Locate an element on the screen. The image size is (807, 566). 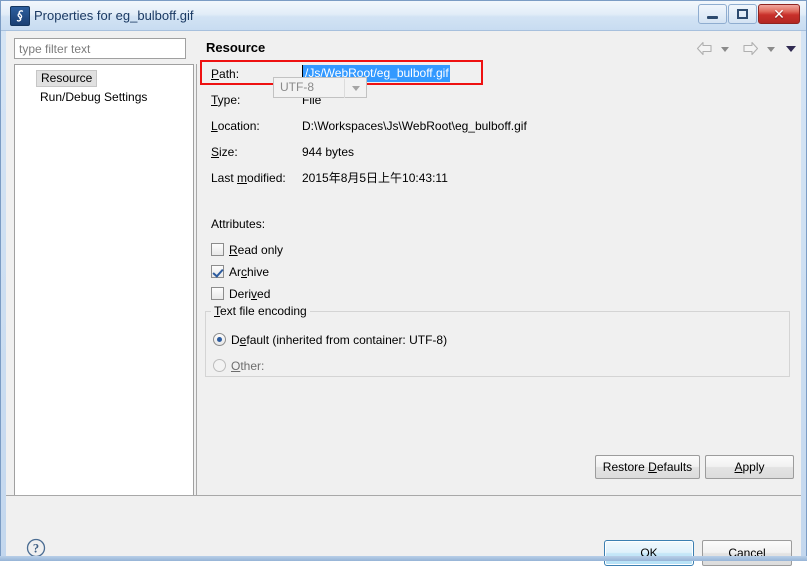
property-value-last-modified: 2015年8月5日上午10:43:11 is located at coordinates (375, 178).